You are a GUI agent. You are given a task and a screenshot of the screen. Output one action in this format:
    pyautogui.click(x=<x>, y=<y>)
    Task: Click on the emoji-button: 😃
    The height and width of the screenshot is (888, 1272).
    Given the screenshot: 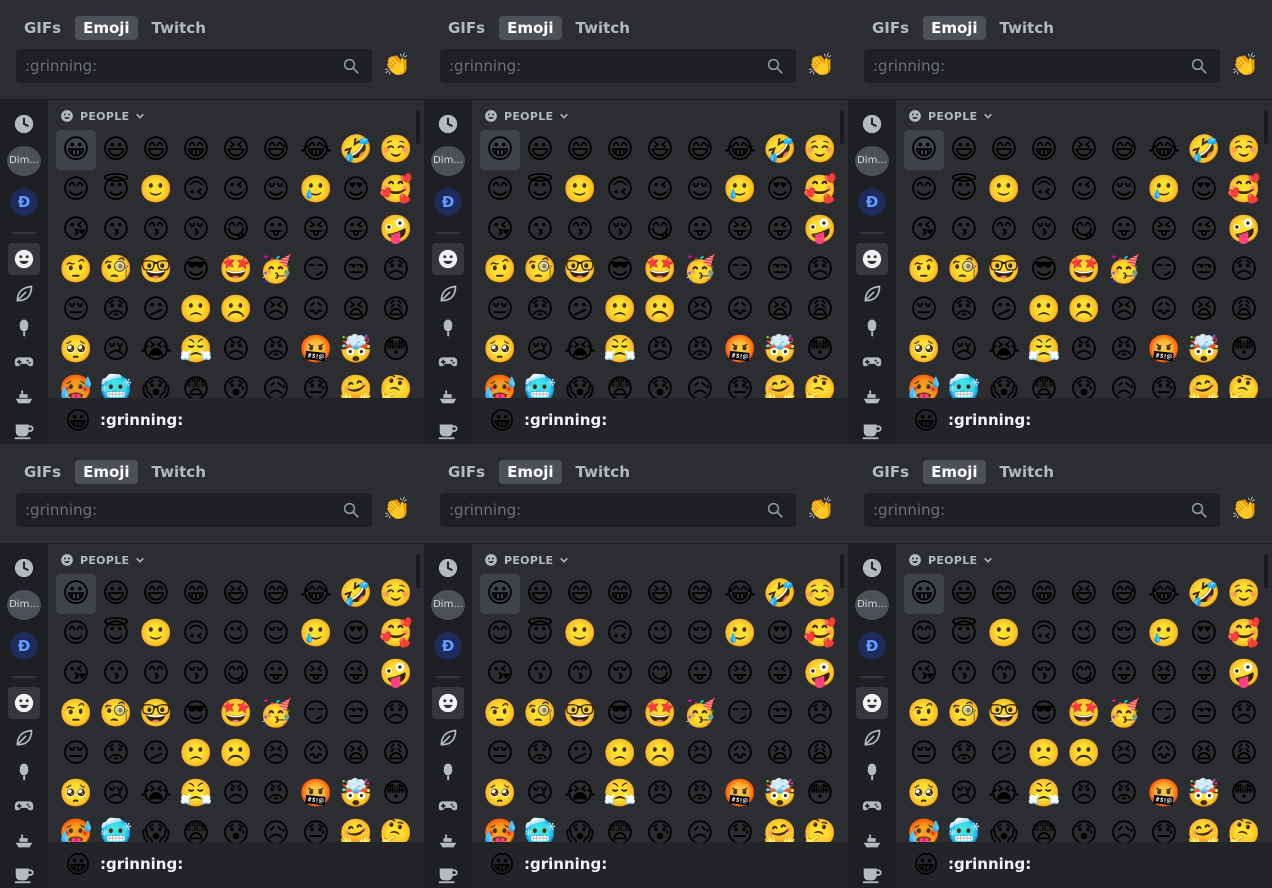 What is the action you would take?
    pyautogui.click(x=540, y=594)
    